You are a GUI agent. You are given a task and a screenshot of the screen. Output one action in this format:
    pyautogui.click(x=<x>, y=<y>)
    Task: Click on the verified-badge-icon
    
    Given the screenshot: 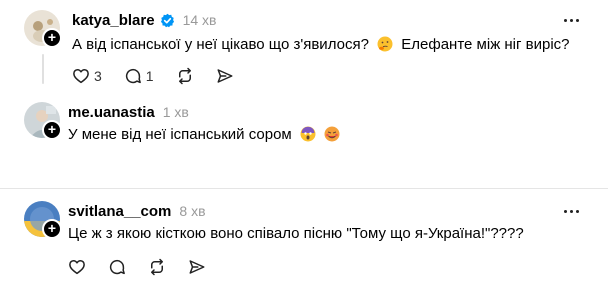 What is the action you would take?
    pyautogui.click(x=167, y=20)
    